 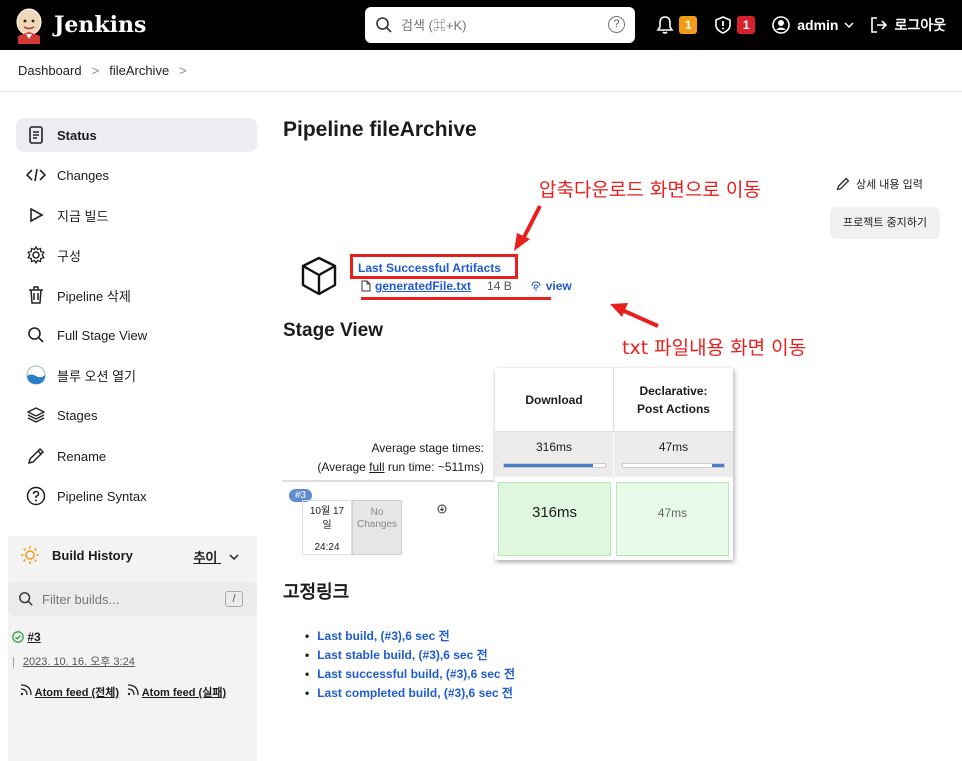 I want to click on sidebar-item-label: 지금 빌드, so click(x=83, y=216).